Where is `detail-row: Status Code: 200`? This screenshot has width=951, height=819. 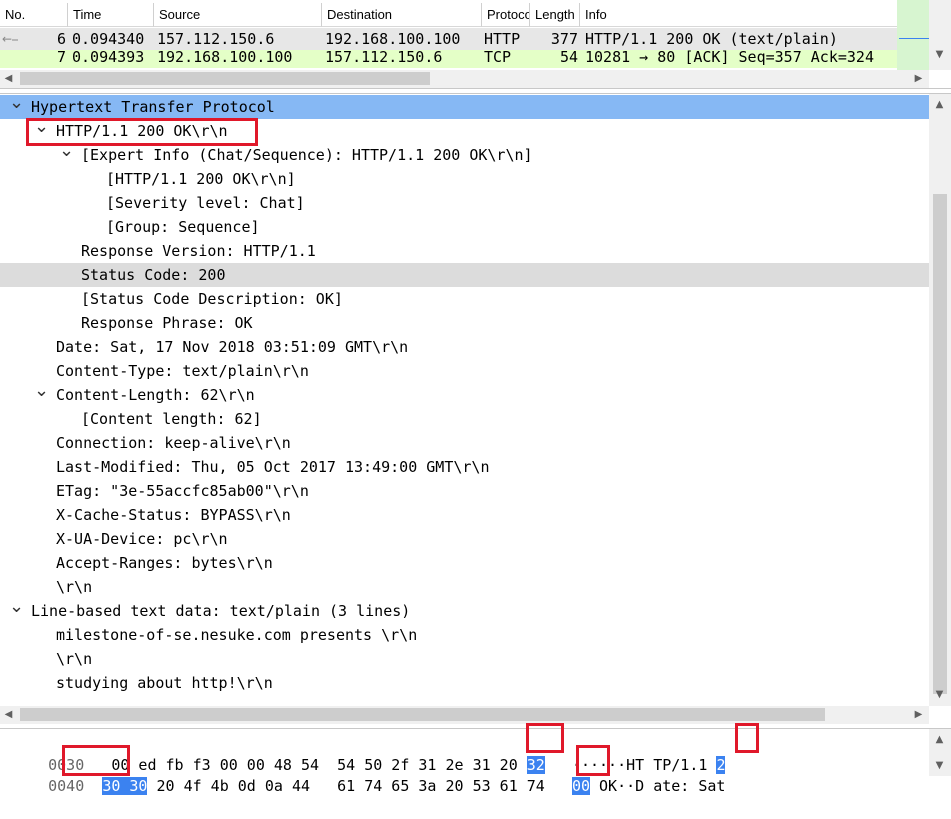
detail-row: Status Code: 200 is located at coordinates (464, 275).